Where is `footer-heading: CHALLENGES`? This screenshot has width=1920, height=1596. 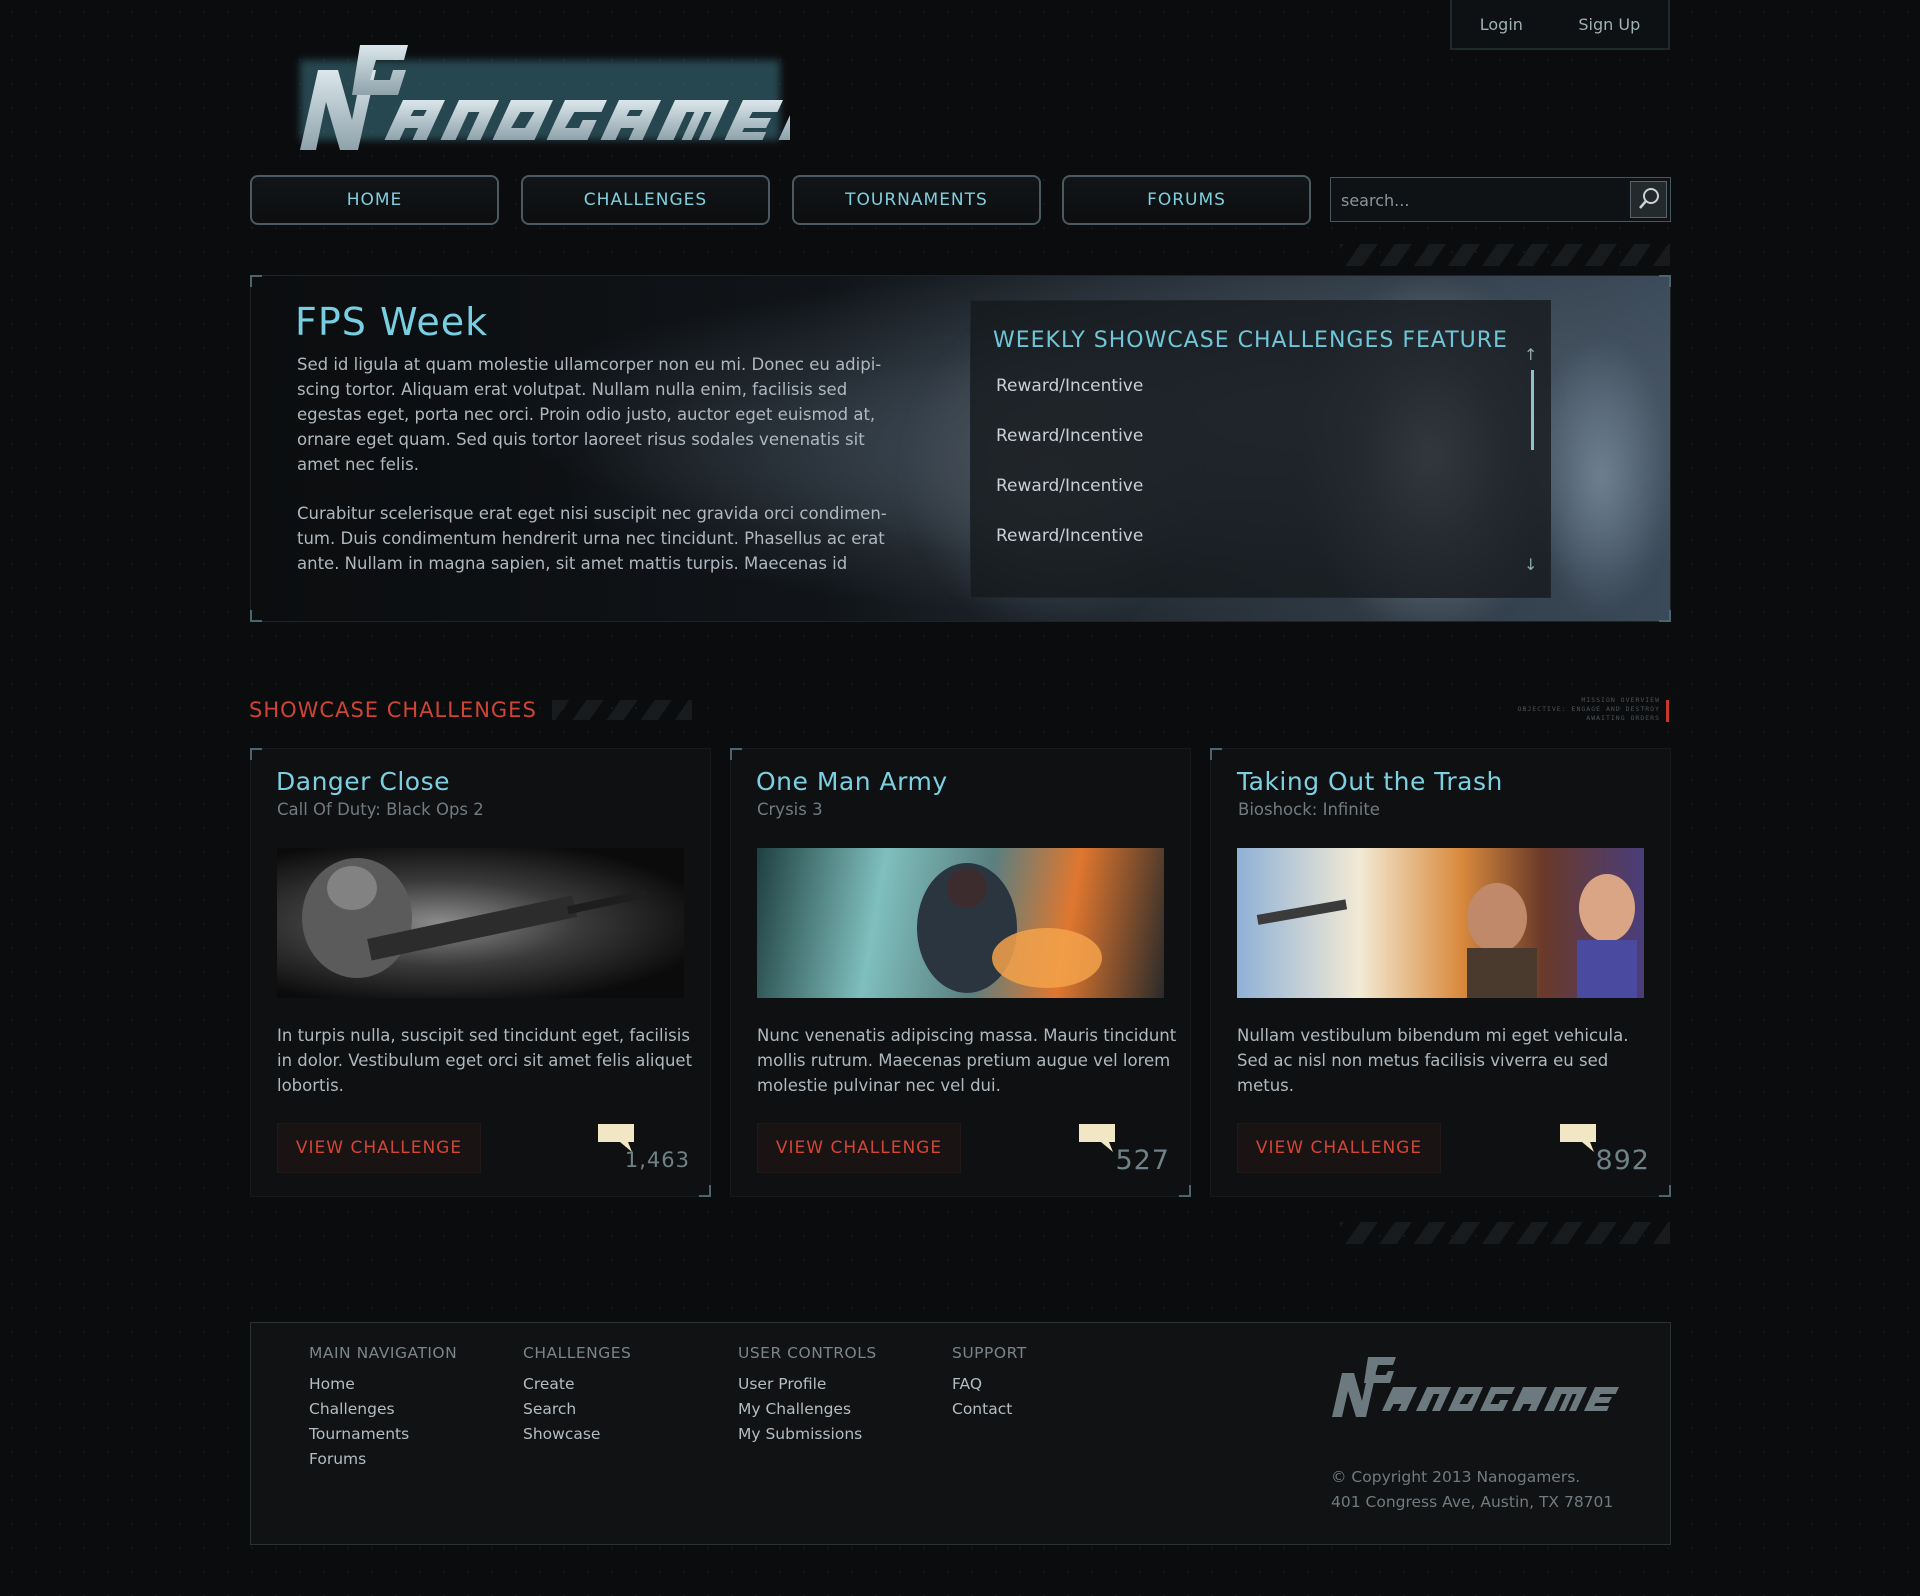
footer-heading: CHALLENGES is located at coordinates (577, 1353).